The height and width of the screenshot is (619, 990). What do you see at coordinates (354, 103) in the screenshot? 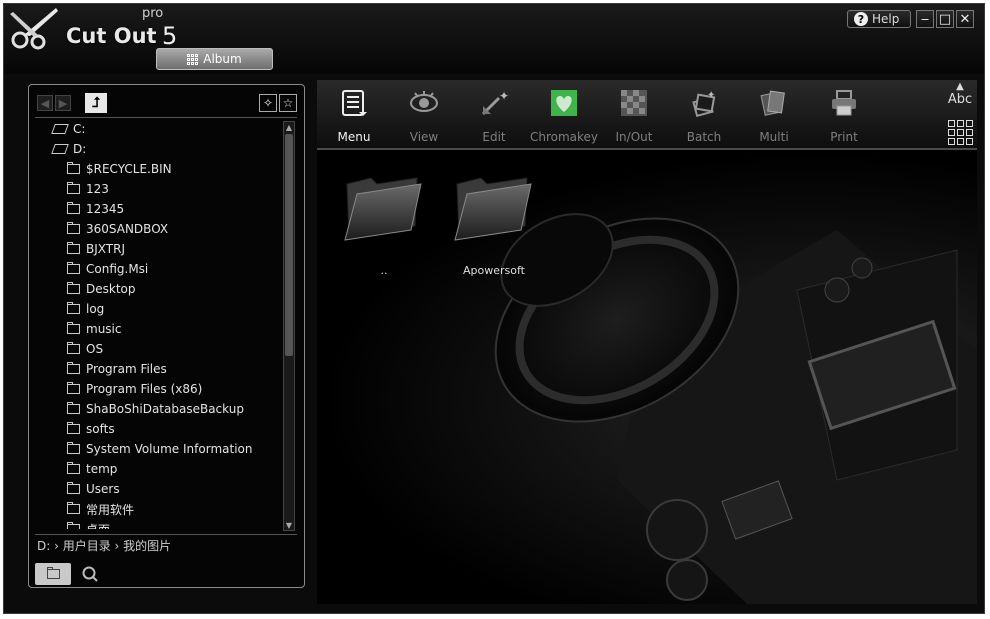
I see `menu-icon` at bounding box center [354, 103].